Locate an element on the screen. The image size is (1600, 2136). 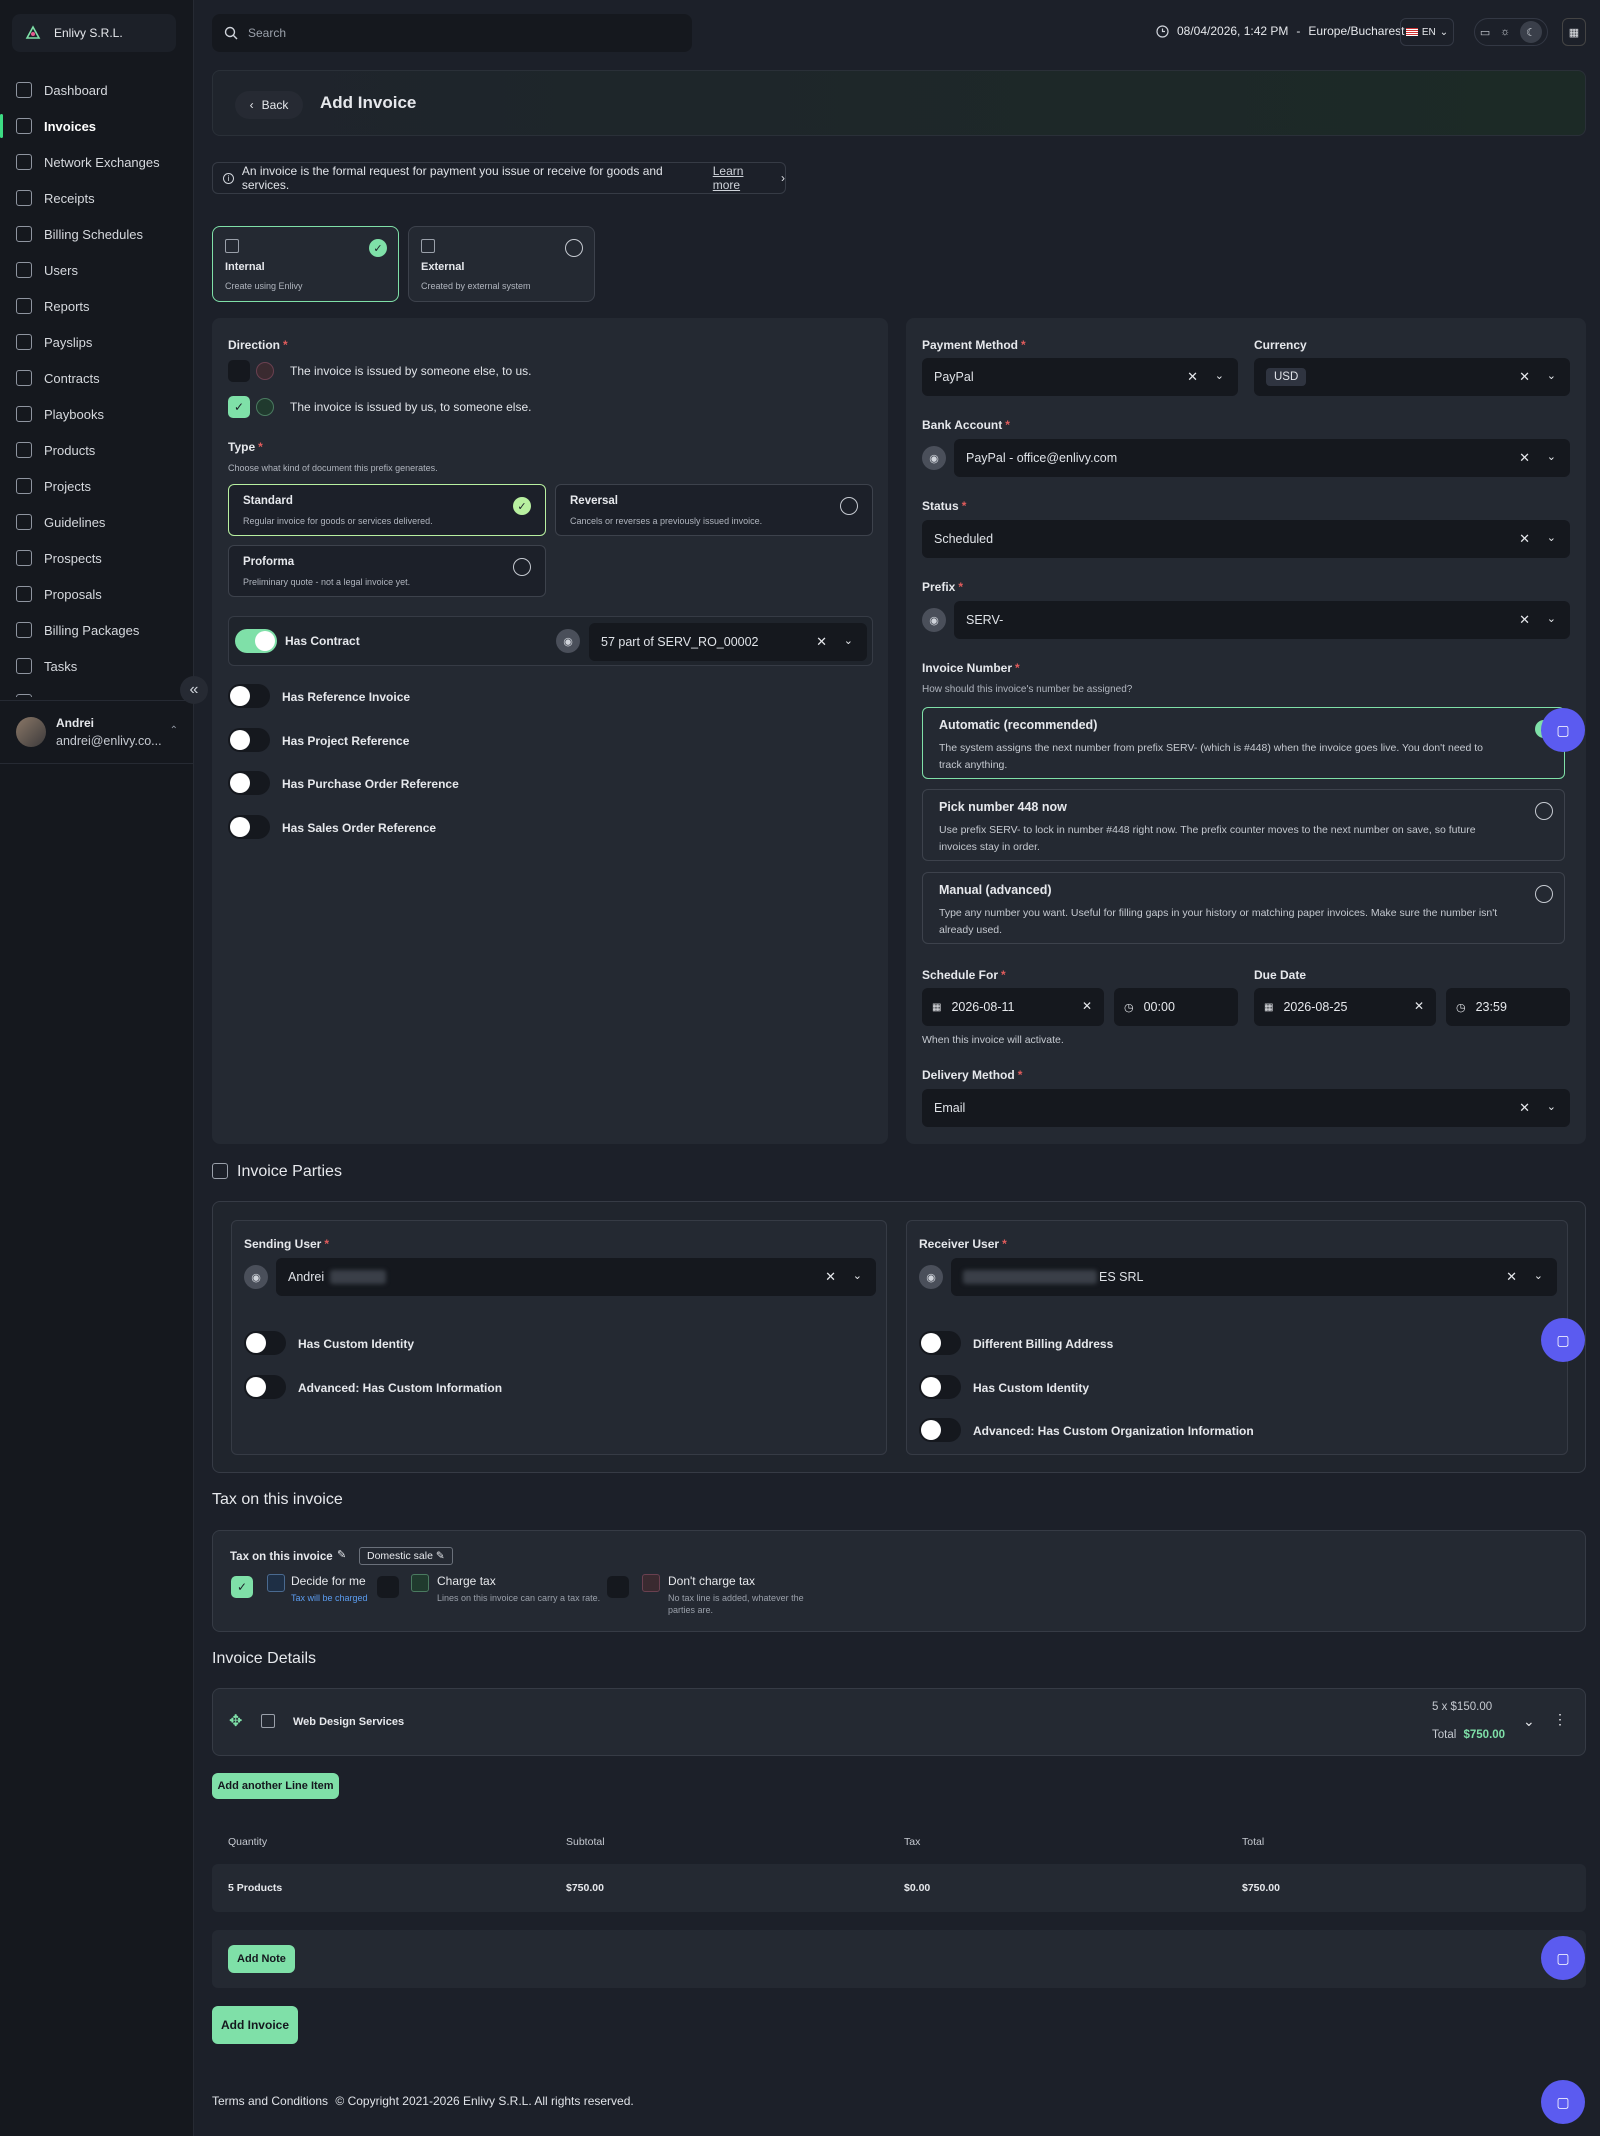
has-contract-toggle is located at coordinates (256, 641).